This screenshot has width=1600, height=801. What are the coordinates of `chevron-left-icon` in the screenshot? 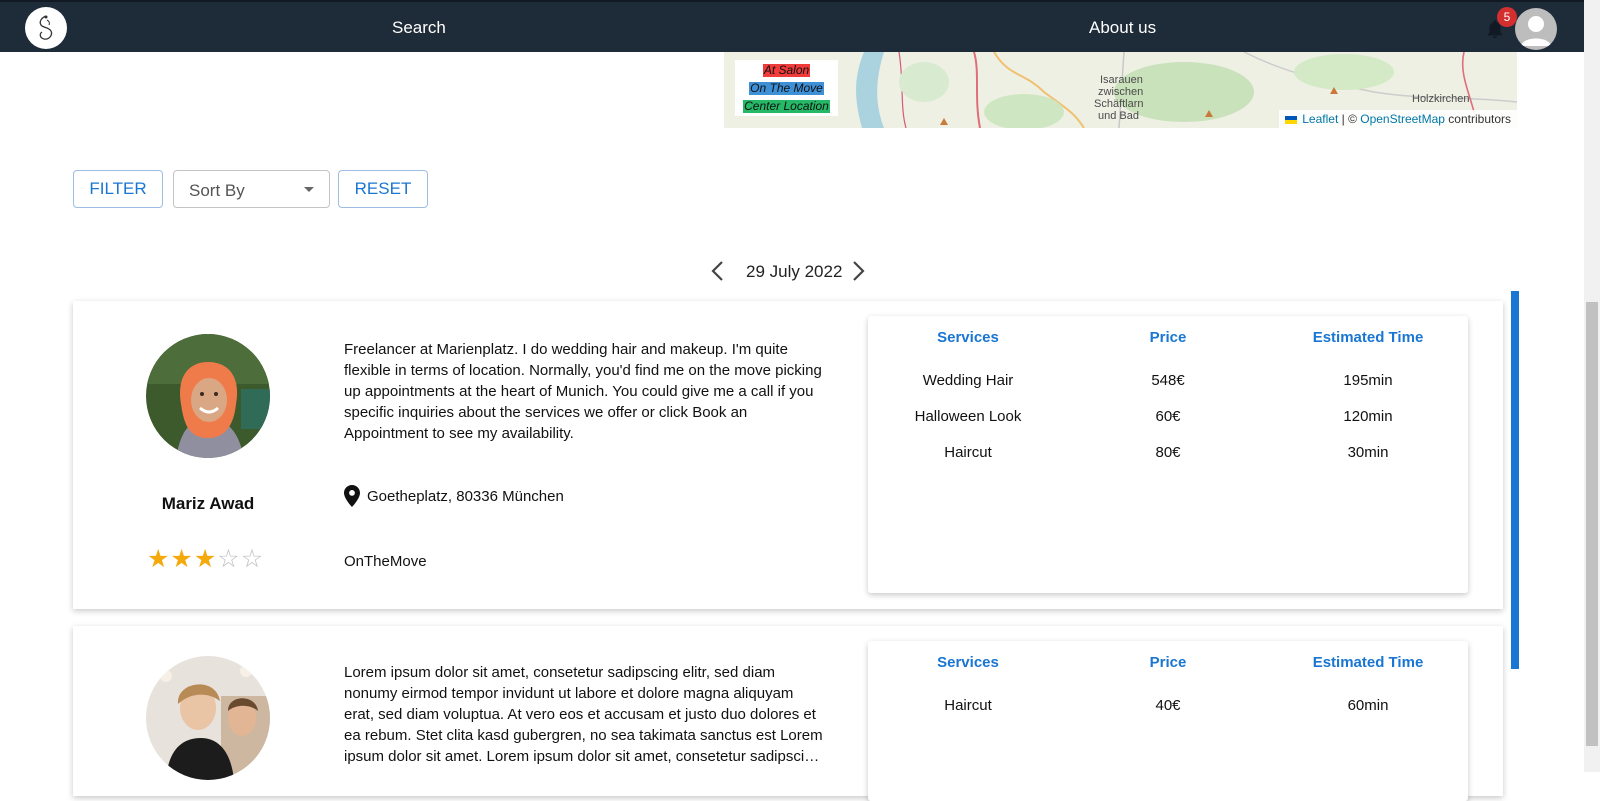 It's located at (718, 271).